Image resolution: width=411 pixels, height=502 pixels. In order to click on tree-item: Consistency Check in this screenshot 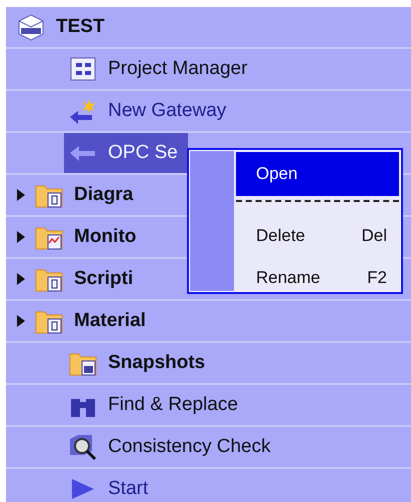, I will do `click(189, 447)`.